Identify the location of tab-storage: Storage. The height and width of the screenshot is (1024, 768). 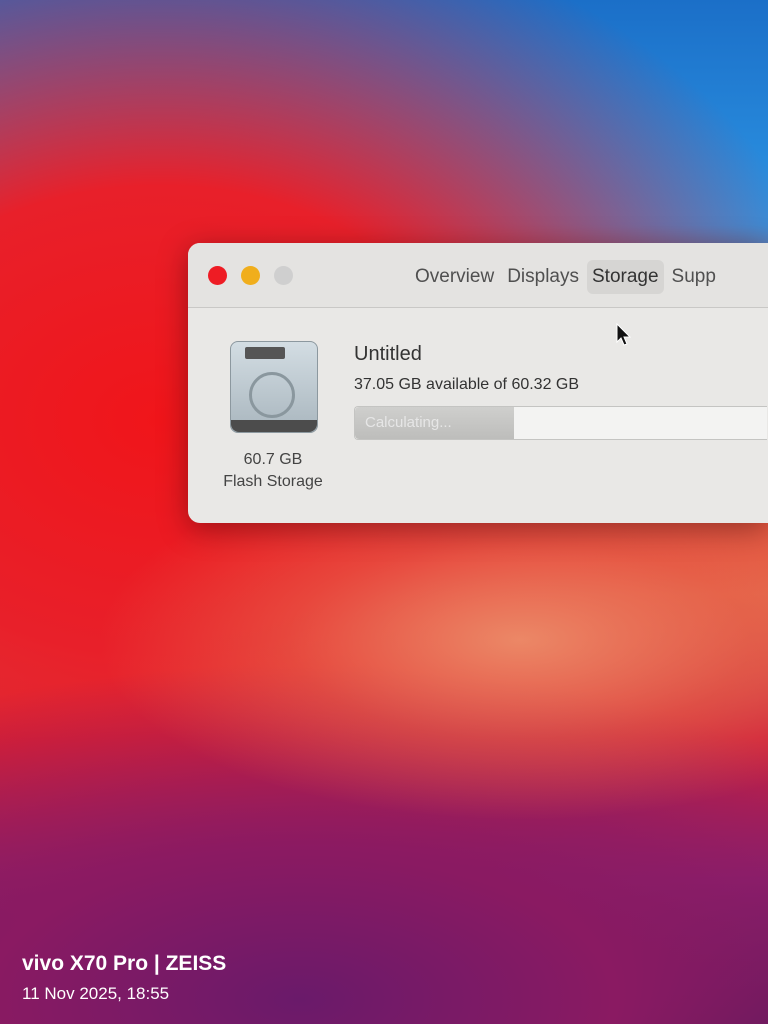
(625, 277).